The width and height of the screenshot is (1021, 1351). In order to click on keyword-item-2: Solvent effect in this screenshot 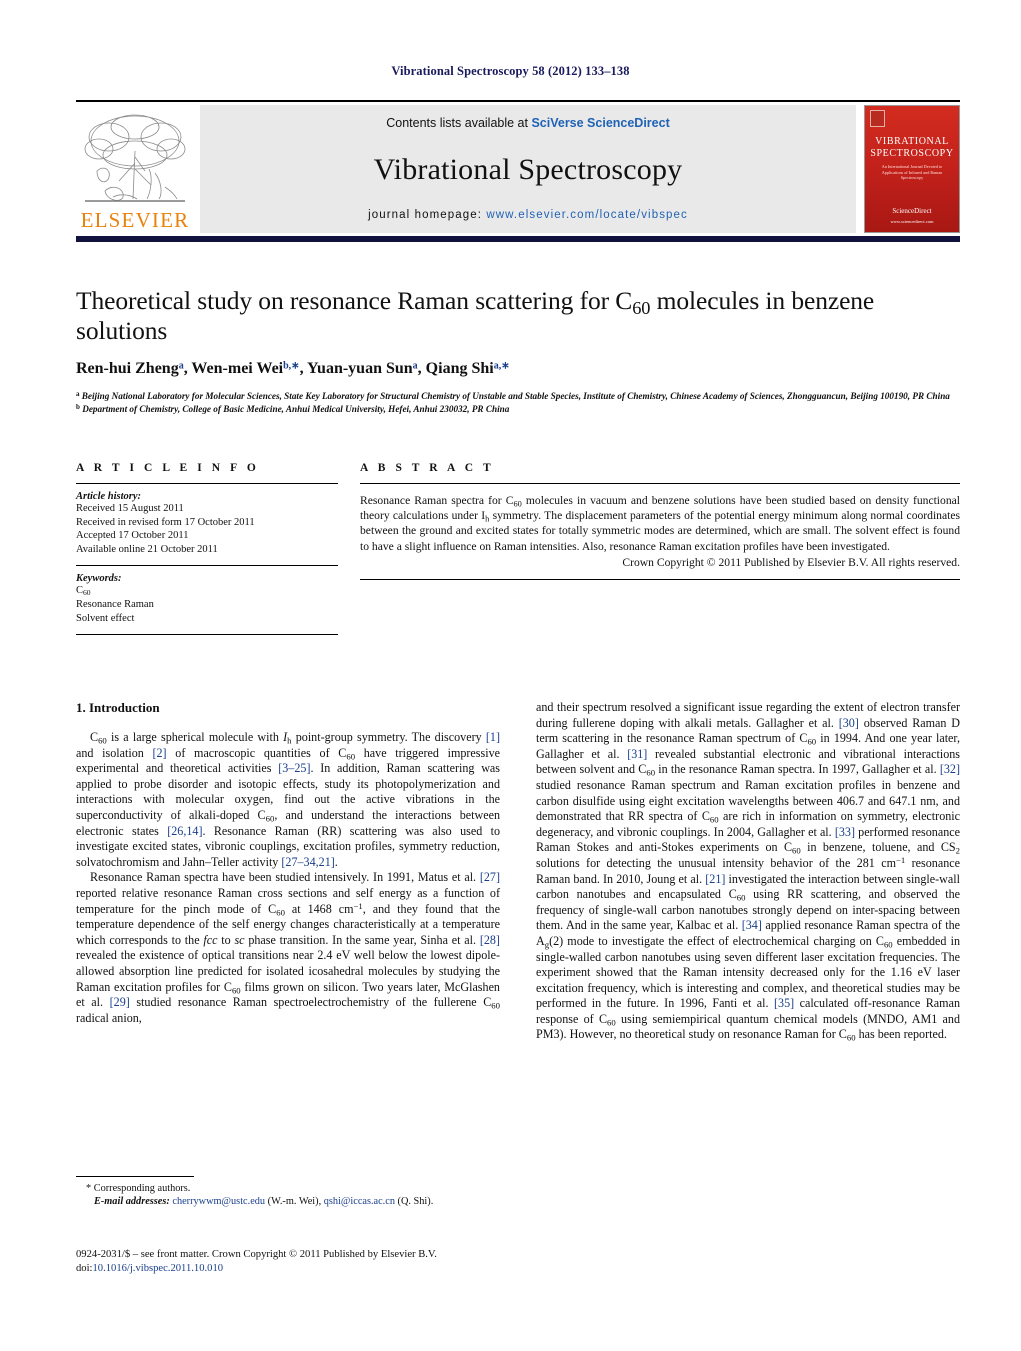, I will do `click(105, 618)`.